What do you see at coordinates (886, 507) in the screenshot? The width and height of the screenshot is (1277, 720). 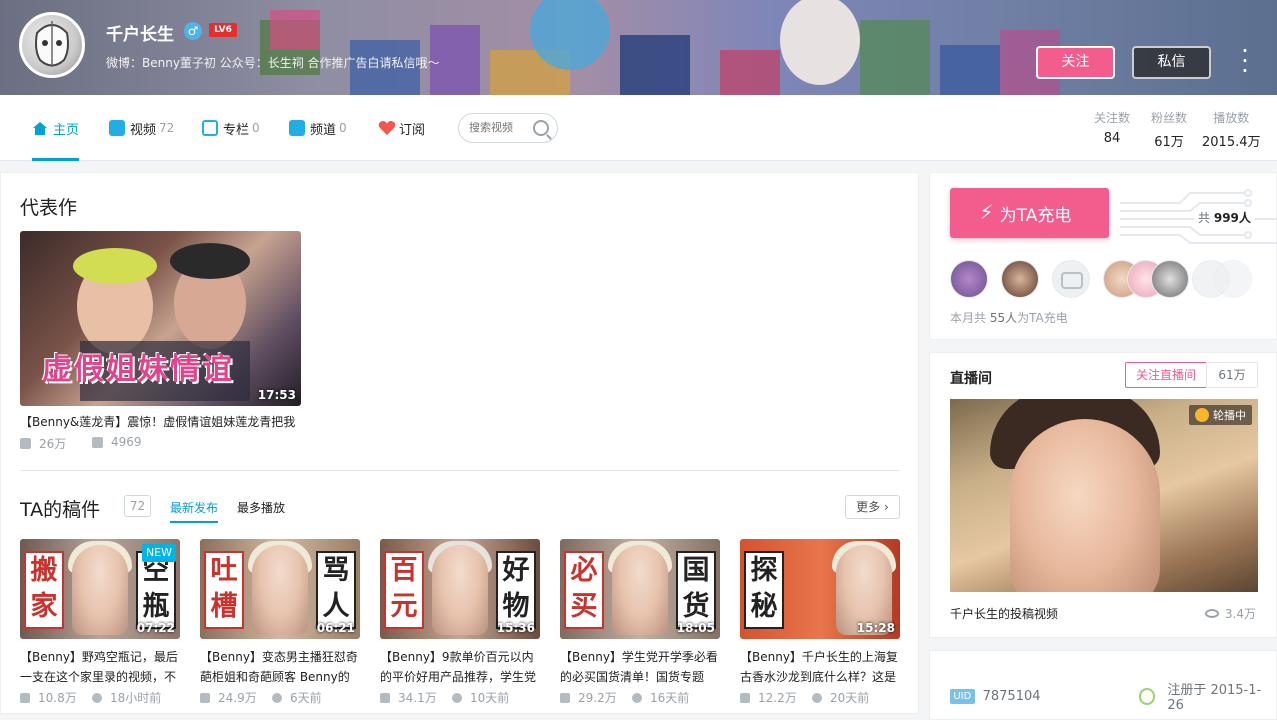 I see `chevron-right-icon: ›` at bounding box center [886, 507].